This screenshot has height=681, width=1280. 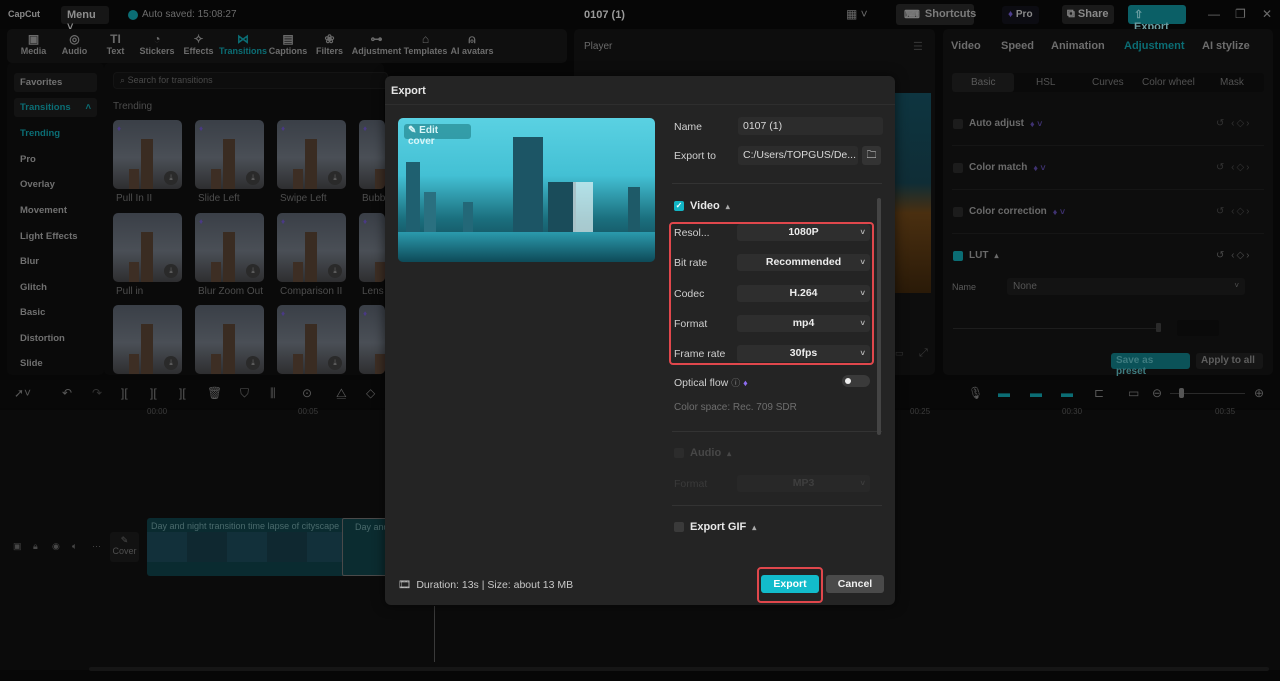 I want to click on tab-text: TI Text, so click(x=115, y=46).